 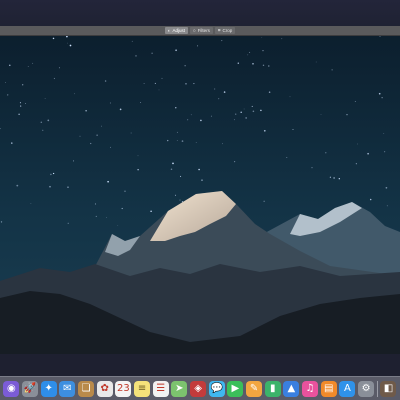 What do you see at coordinates (388, 388) in the screenshot?
I see `preview-icon: ◧` at bounding box center [388, 388].